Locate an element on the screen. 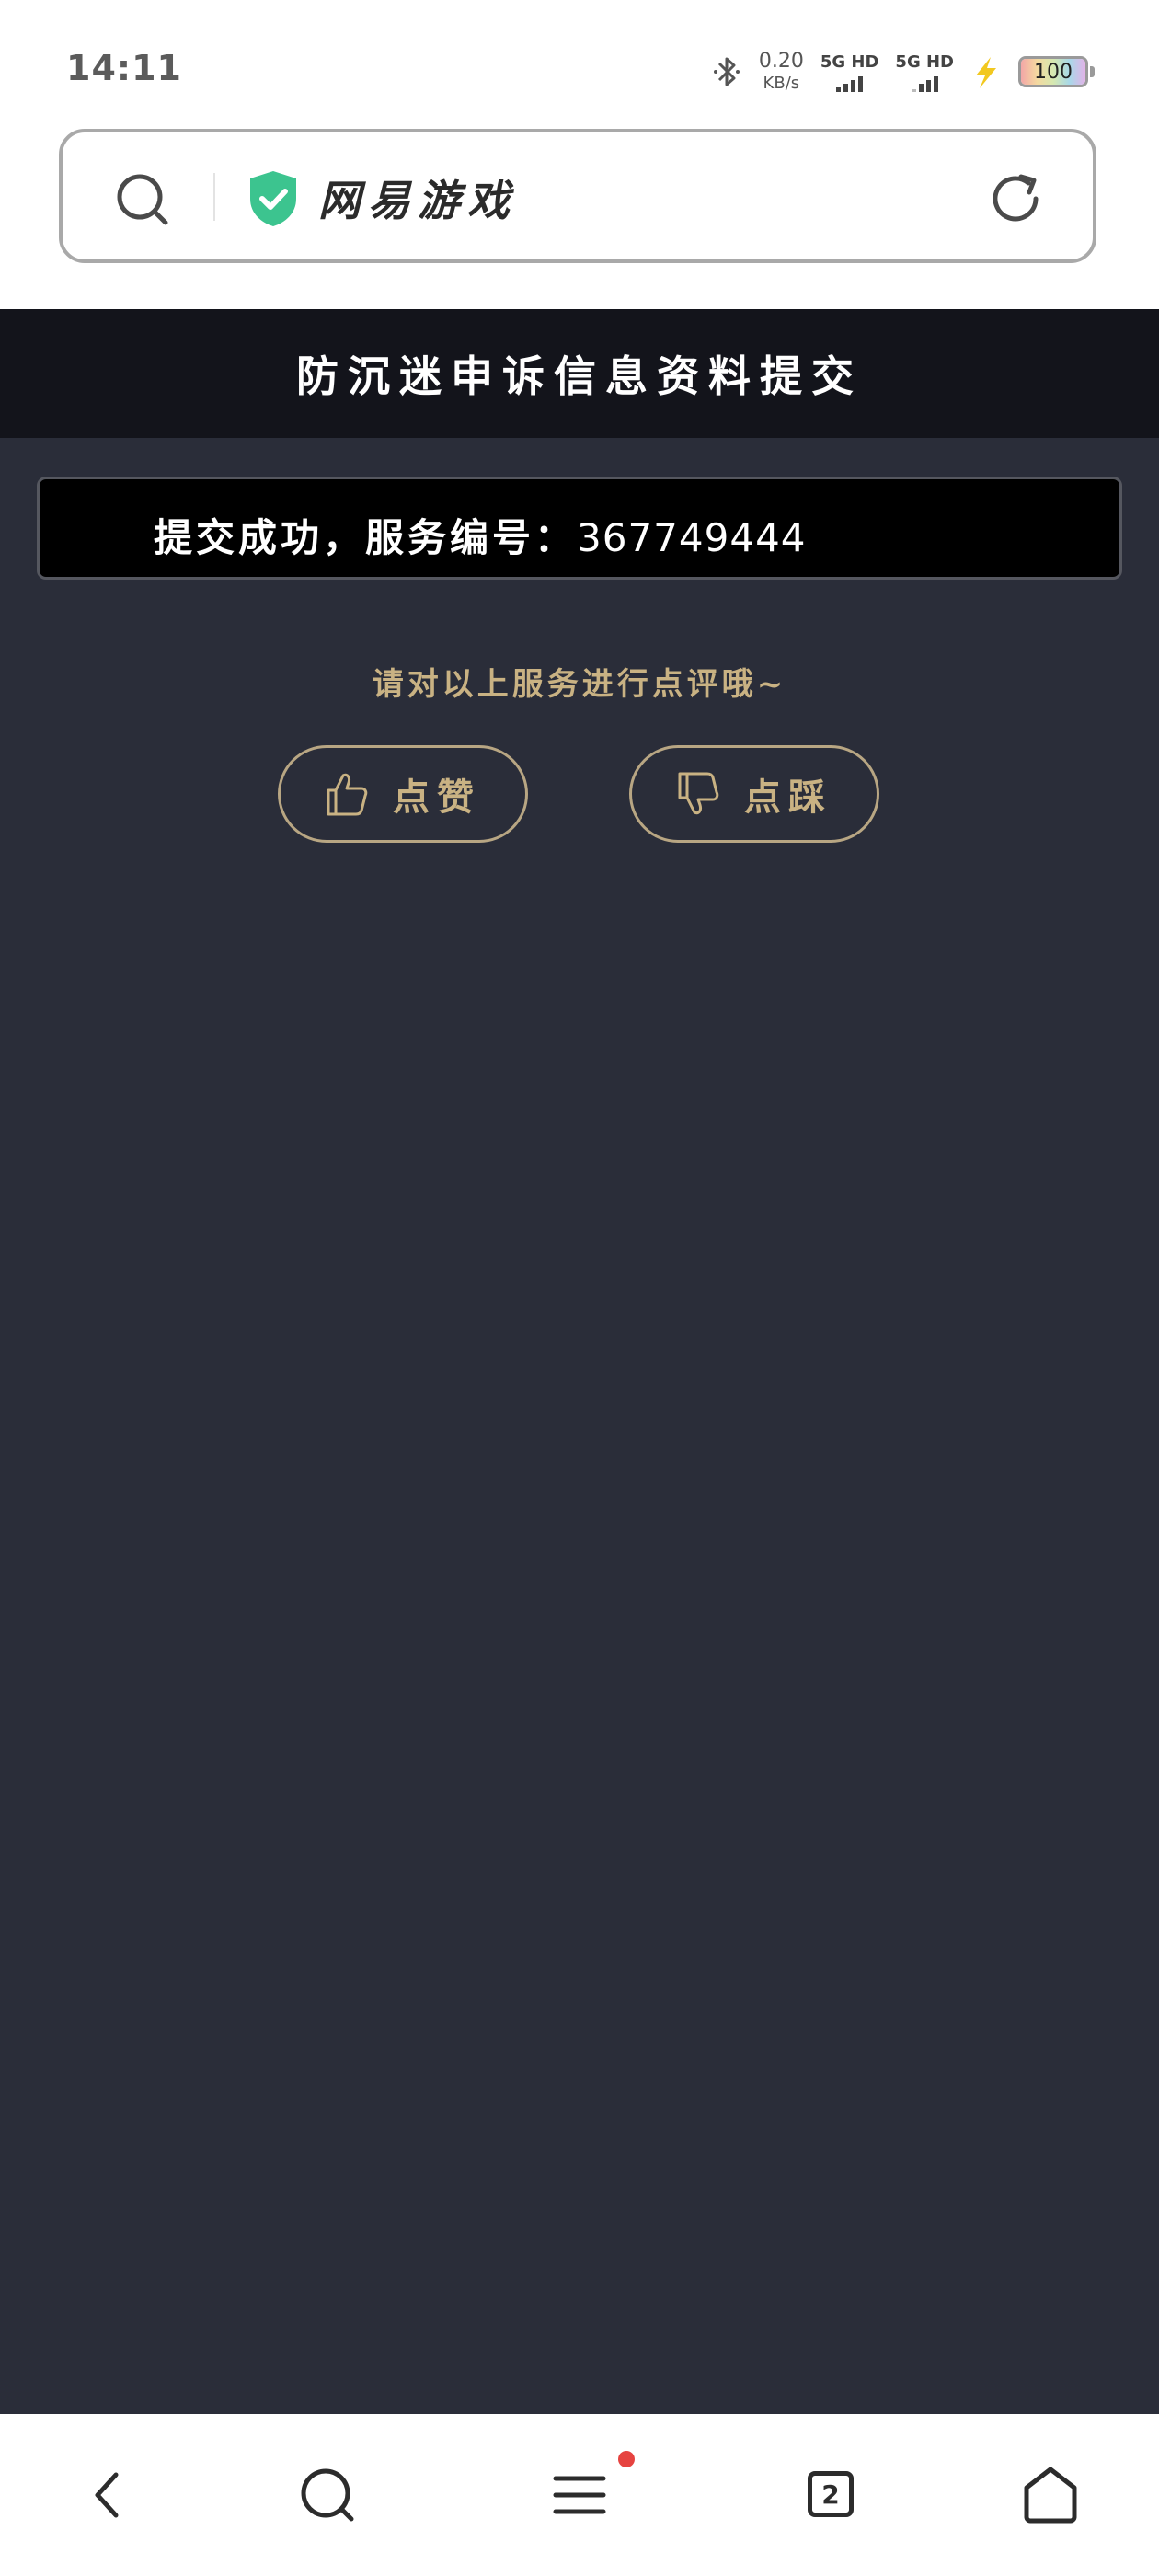 This screenshot has height=2576, width=1159. network-speed-value: 0.20 is located at coordinates (781, 61).